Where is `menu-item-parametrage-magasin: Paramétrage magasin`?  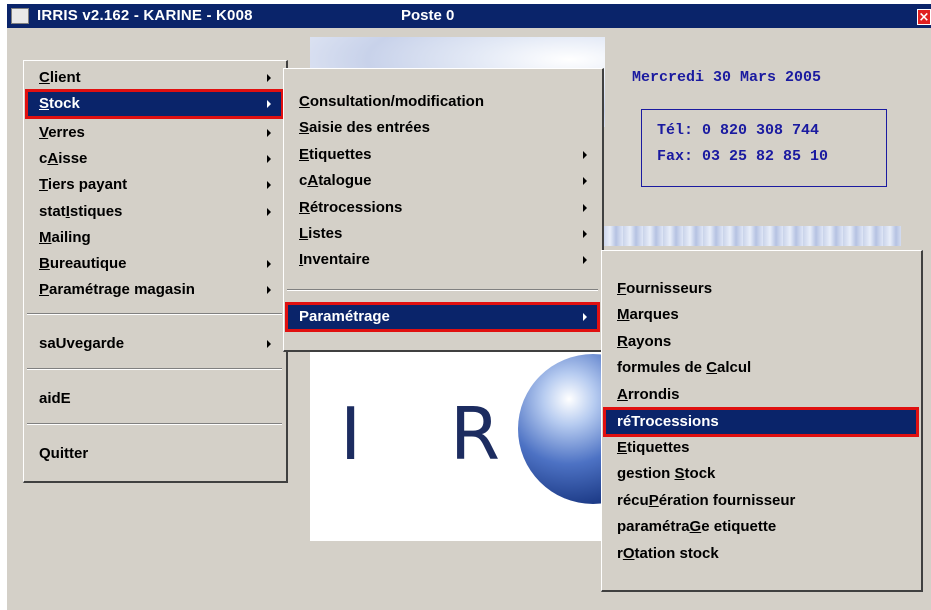
menu-item-parametrage-magasin: Paramétrage magasin is located at coordinates (154, 290).